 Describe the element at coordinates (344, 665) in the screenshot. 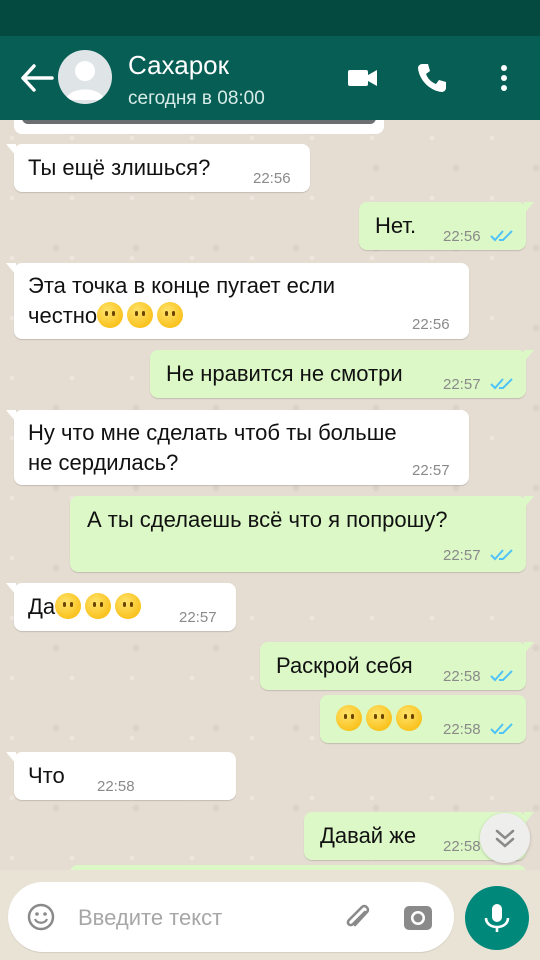

I see `message-text: Раскрой себя` at that location.